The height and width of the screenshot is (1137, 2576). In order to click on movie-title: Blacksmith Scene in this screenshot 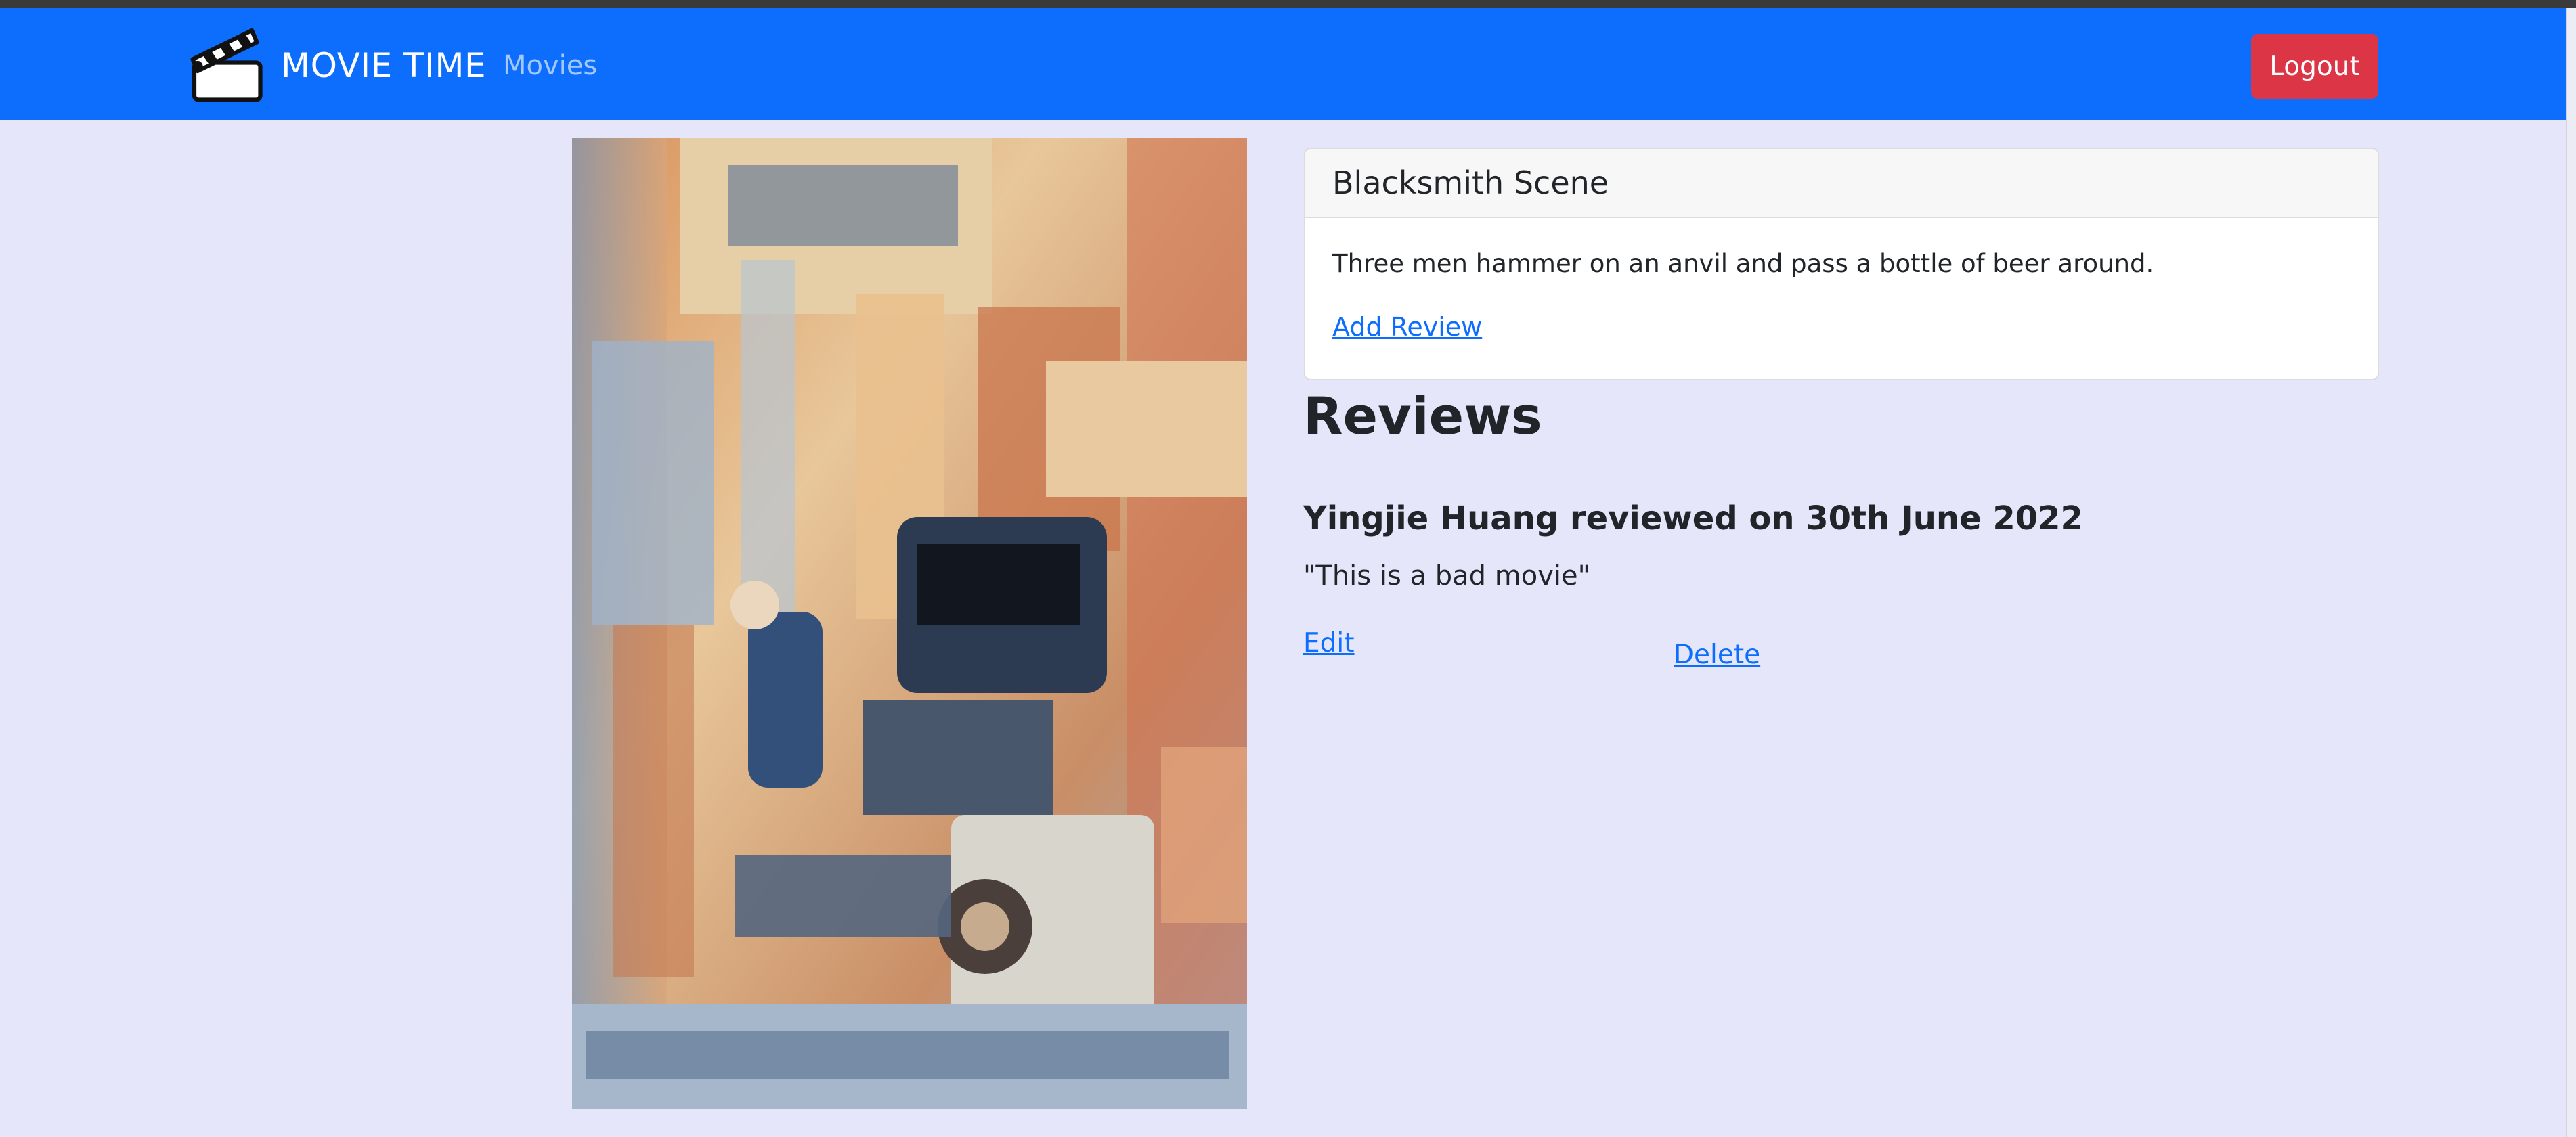, I will do `click(1470, 182)`.